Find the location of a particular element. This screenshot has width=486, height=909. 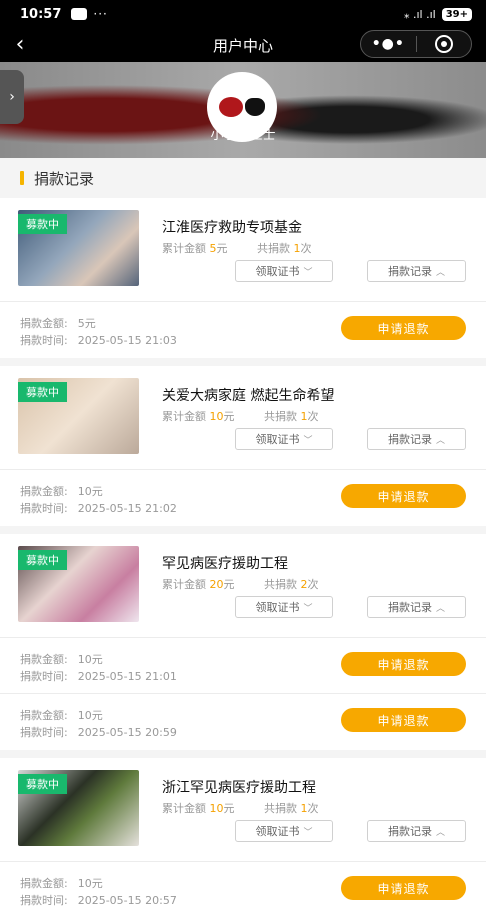

top-bar: 10:57 ··· ⁎ .ıl .ıl 39+ ‹ 用户中心 •●• is located at coordinates (243, 31).